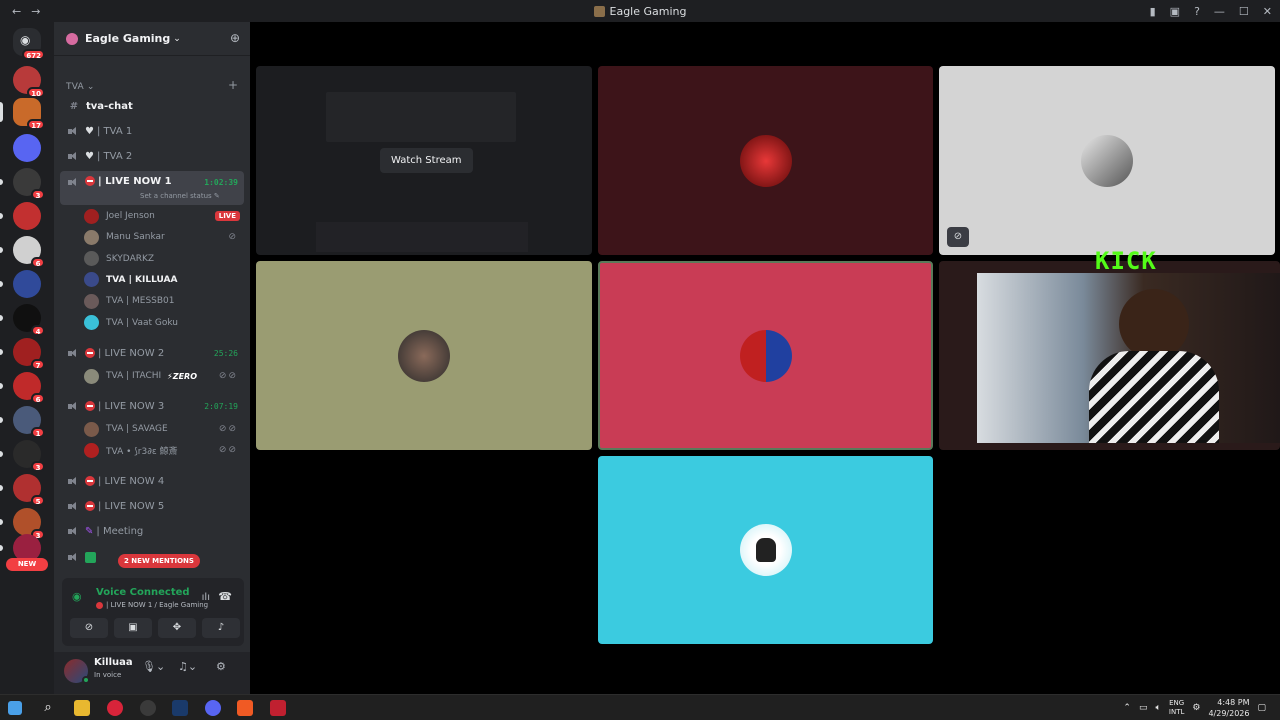  What do you see at coordinates (143, 592) in the screenshot?
I see `voice-connected-label: Voice Connected` at bounding box center [143, 592].